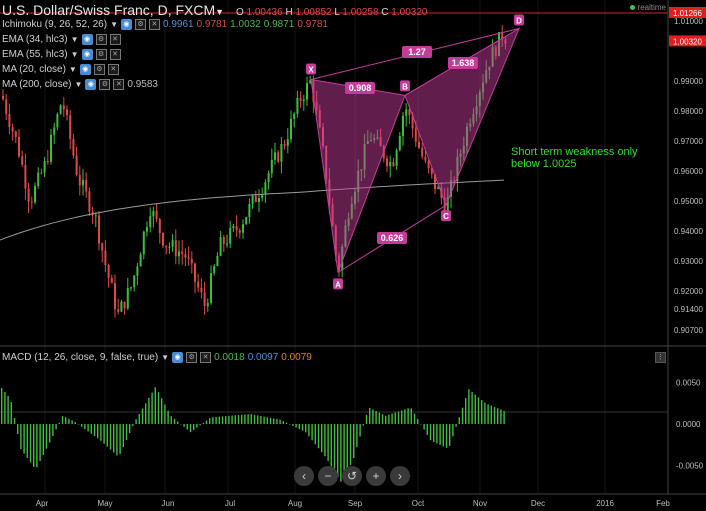 The width and height of the screenshot is (706, 511). Describe the element at coordinates (360, 88) in the screenshot. I see `pattern-ratio-label: 0.908` at that location.